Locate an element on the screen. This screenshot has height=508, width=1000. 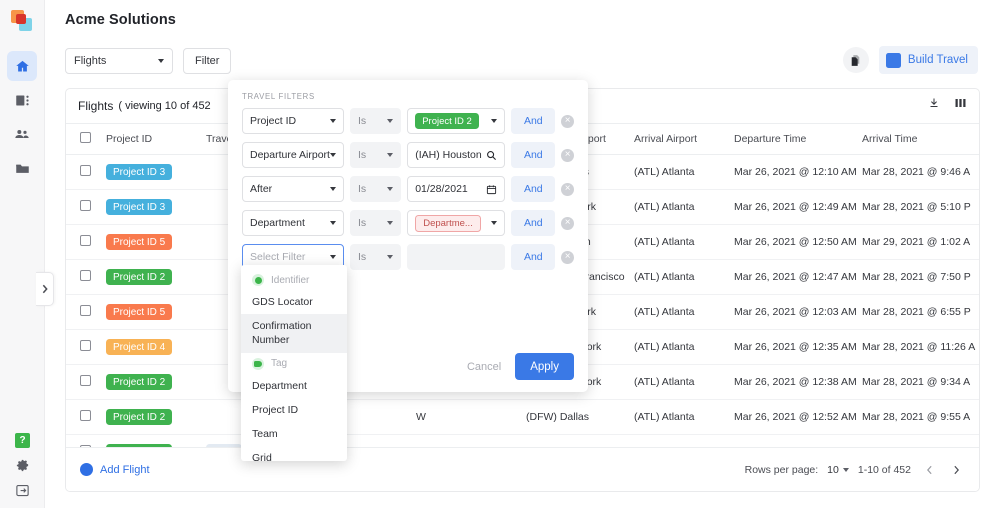
rows-per-page-select: 10 is located at coordinates (838, 470).